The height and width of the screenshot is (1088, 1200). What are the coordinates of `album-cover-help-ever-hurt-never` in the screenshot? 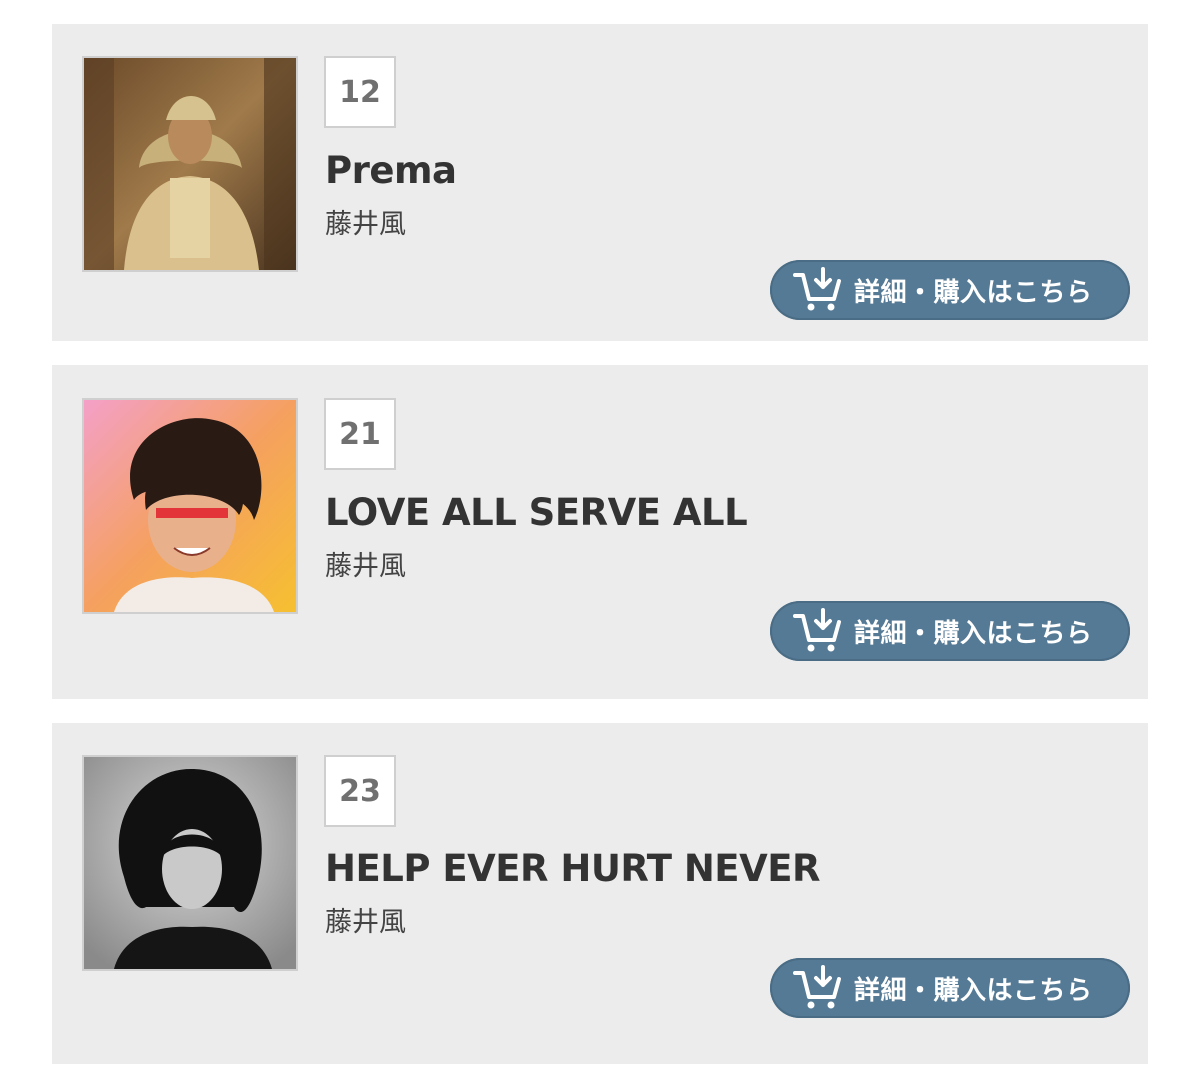 It's located at (190, 863).